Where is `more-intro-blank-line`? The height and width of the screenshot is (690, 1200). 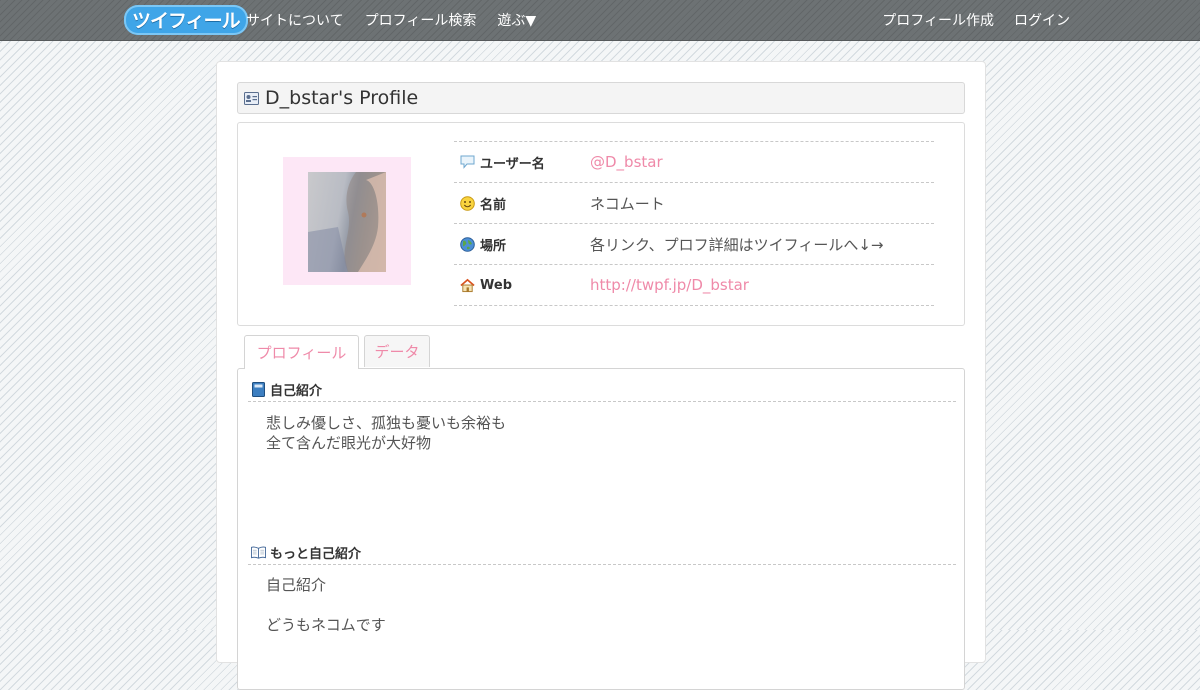 more-intro-blank-line is located at coordinates (326, 605).